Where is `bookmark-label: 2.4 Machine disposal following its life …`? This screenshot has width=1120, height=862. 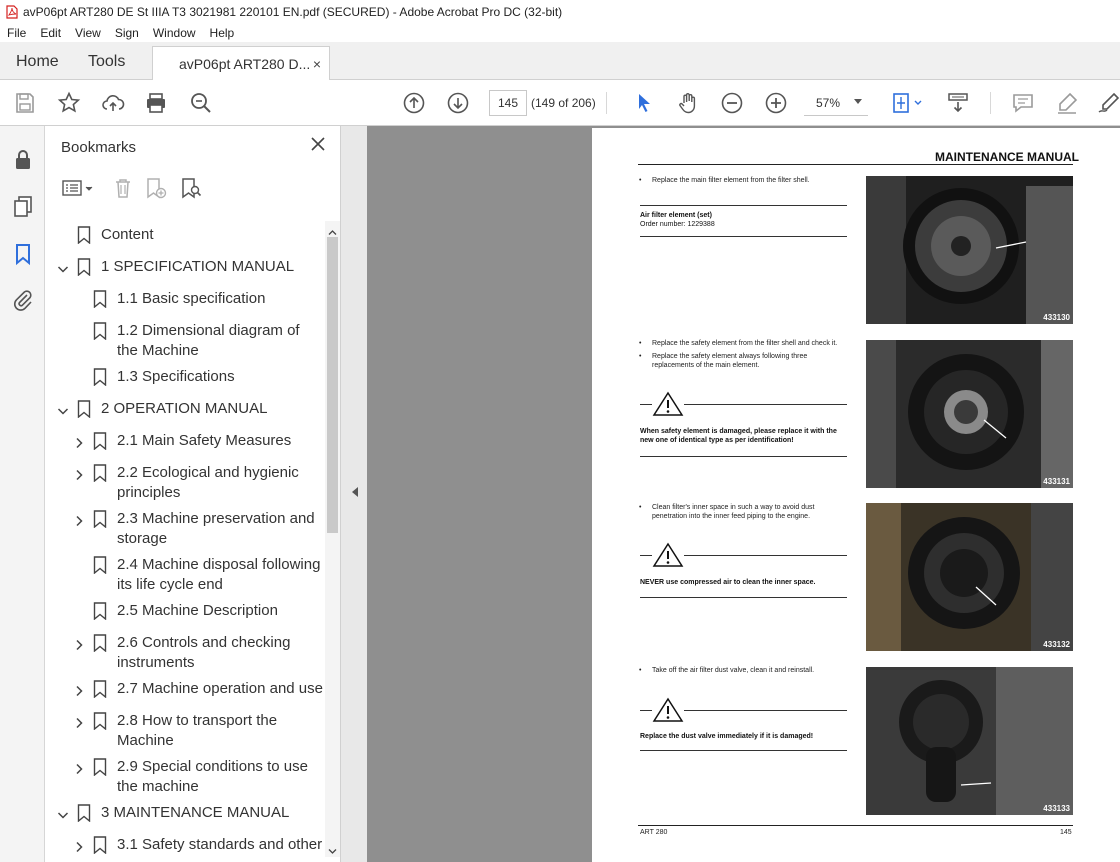 bookmark-label: 2.4 Machine disposal following its life … is located at coordinates (219, 574).